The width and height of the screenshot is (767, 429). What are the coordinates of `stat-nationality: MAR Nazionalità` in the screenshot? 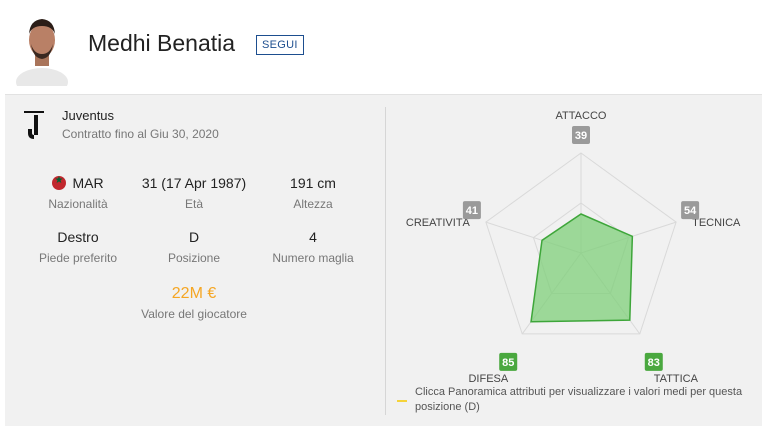 It's located at (78, 193).